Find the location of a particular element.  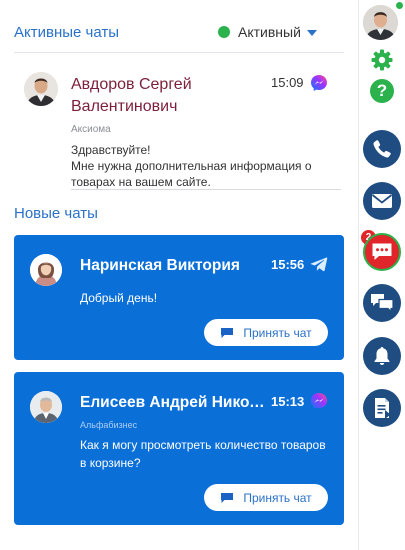

status-label: Активный is located at coordinates (269, 32).